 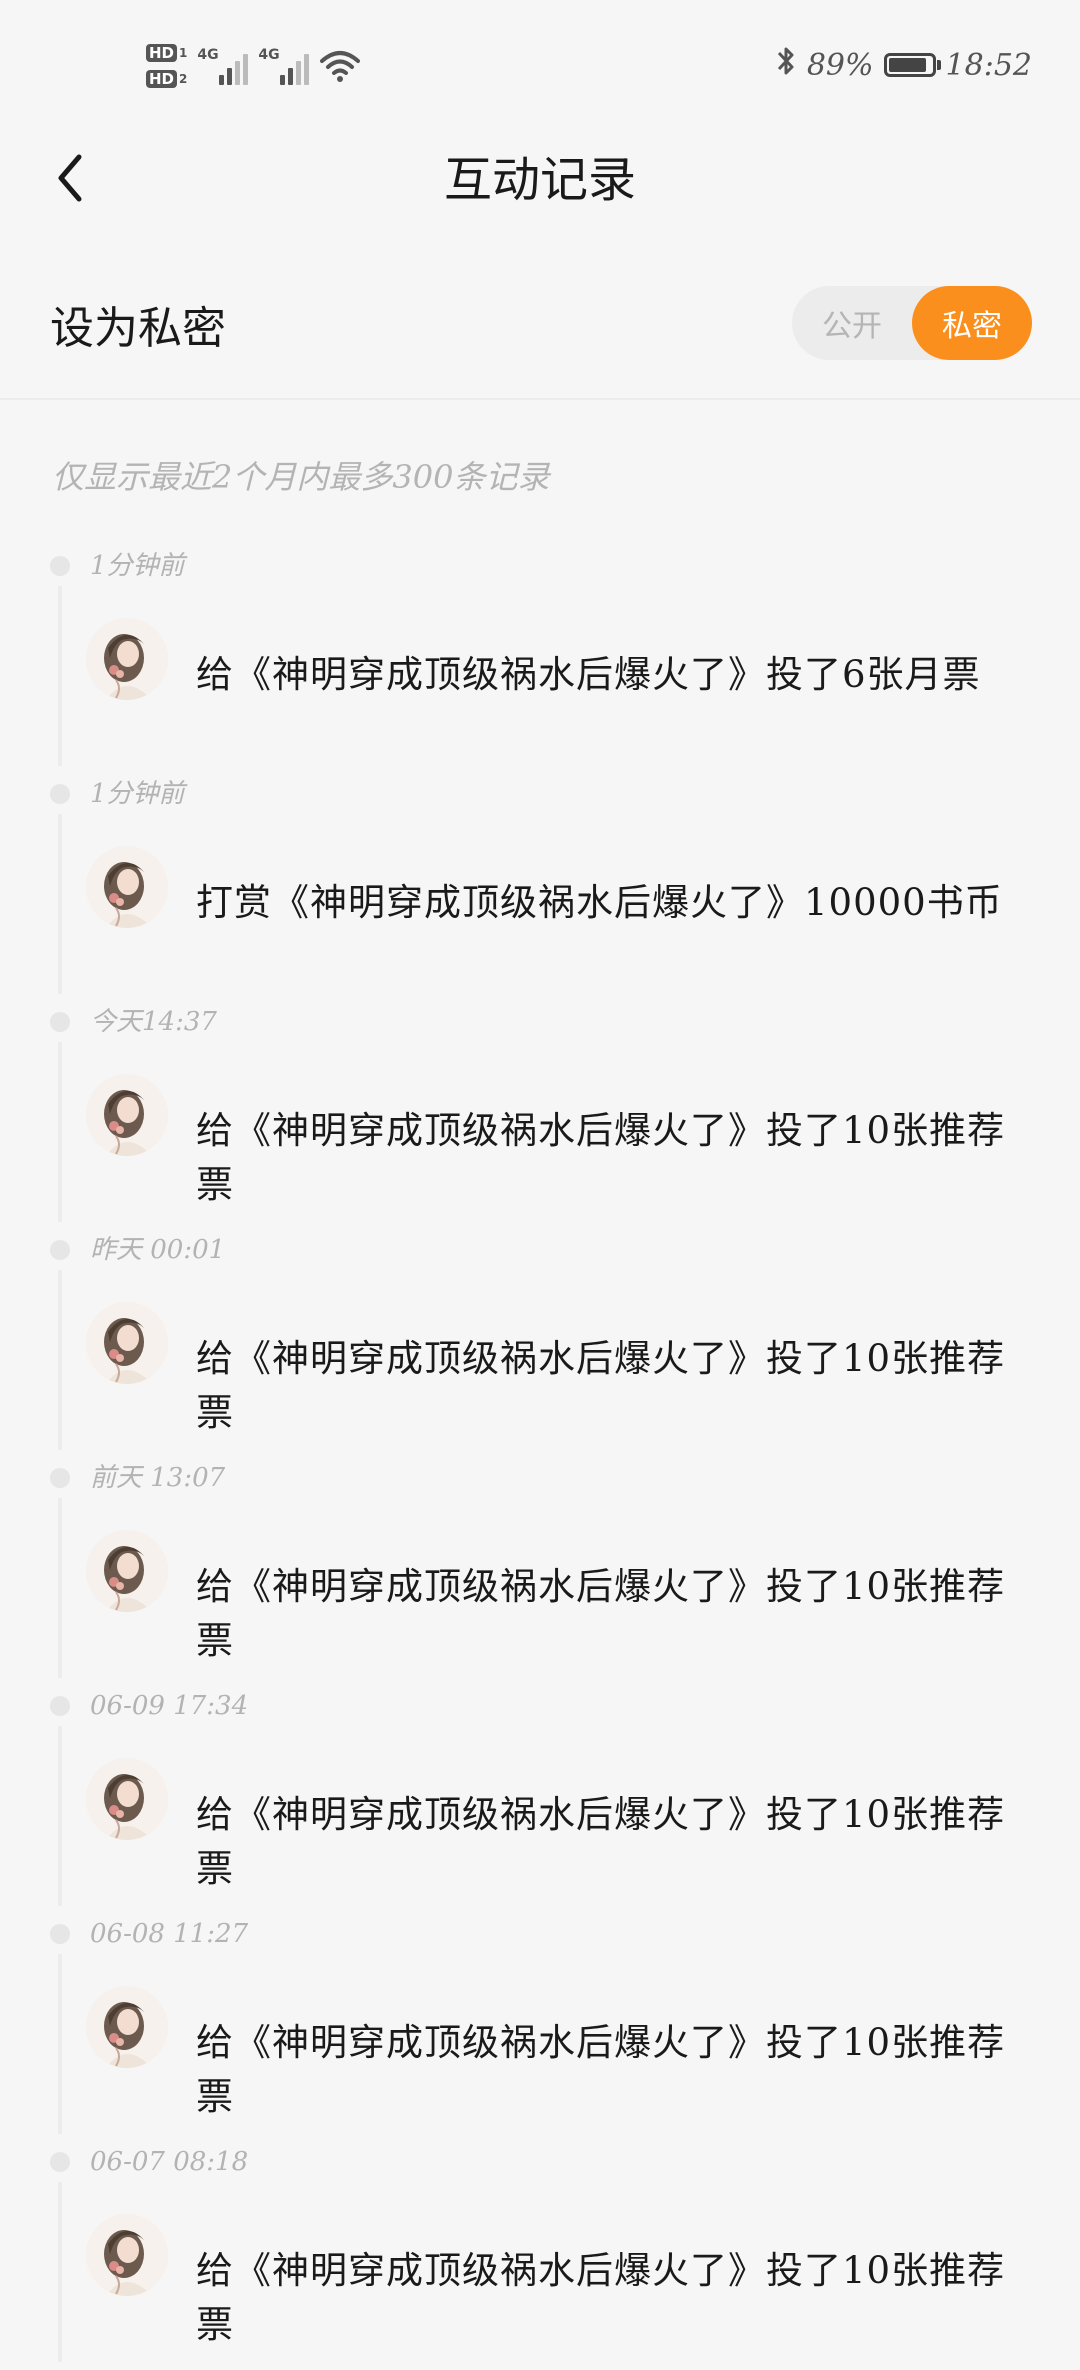 What do you see at coordinates (183, 53) in the screenshot?
I see `hd1-number: 1` at bounding box center [183, 53].